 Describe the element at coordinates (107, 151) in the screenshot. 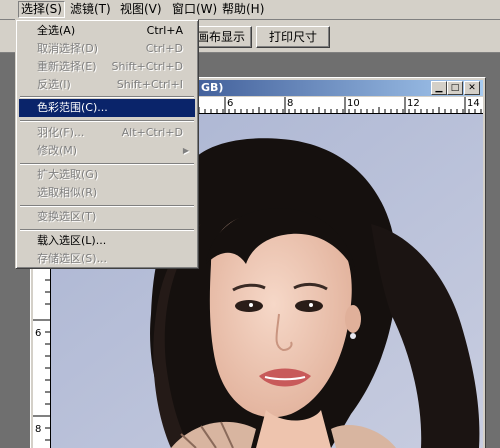

I see `menu-item-modify: 修改(M) ▶` at that location.